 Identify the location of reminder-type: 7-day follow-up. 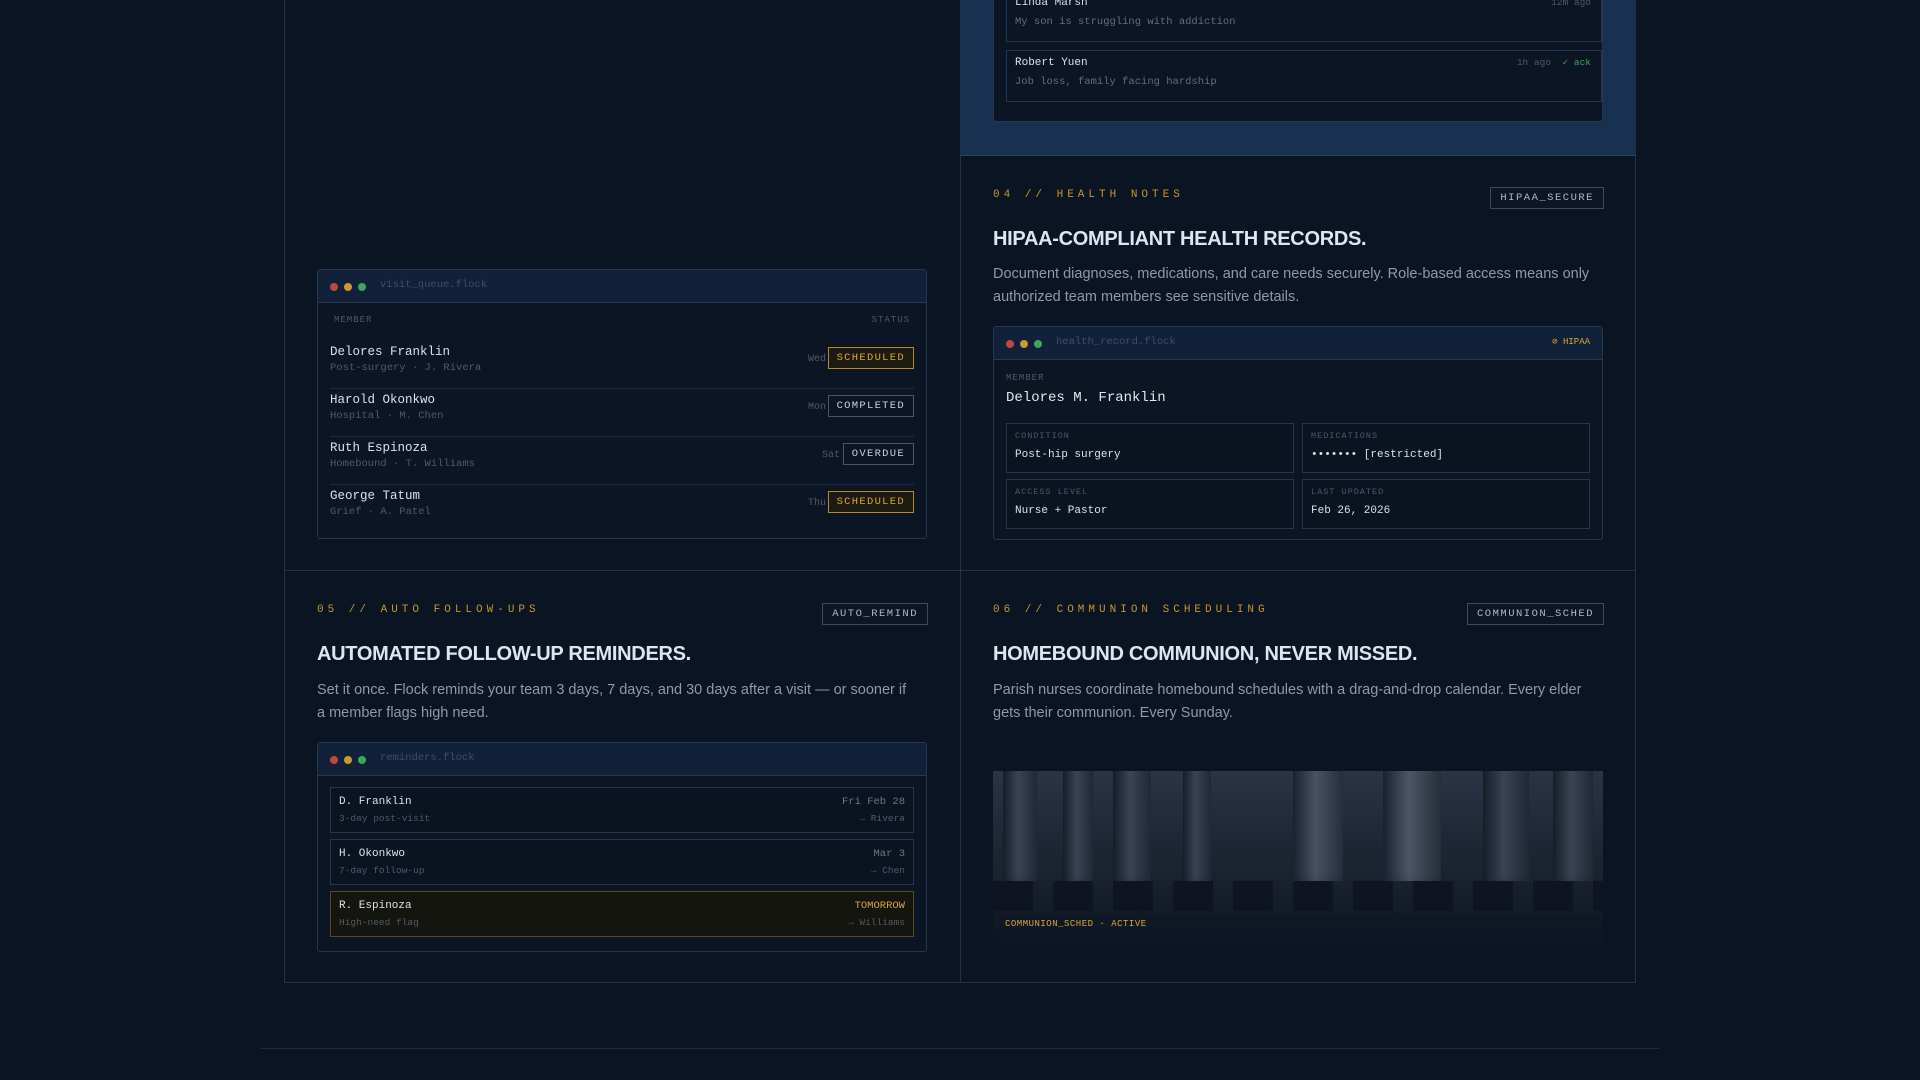
(382, 870).